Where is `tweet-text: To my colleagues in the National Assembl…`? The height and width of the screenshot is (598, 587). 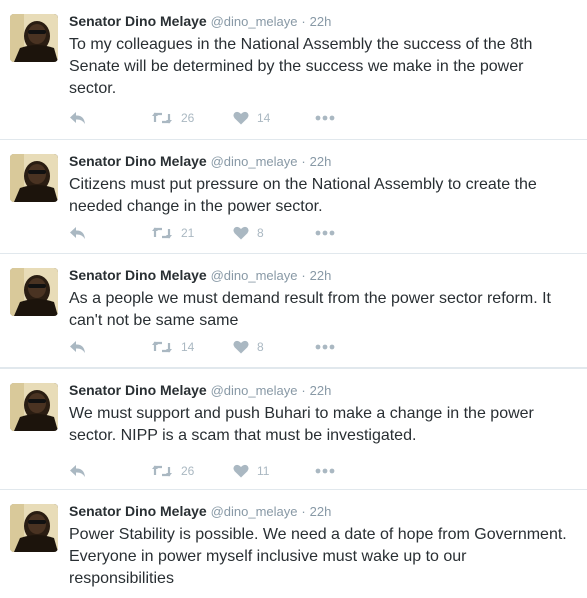 tweet-text: To my colleagues in the National Assembl… is located at coordinates (301, 66).